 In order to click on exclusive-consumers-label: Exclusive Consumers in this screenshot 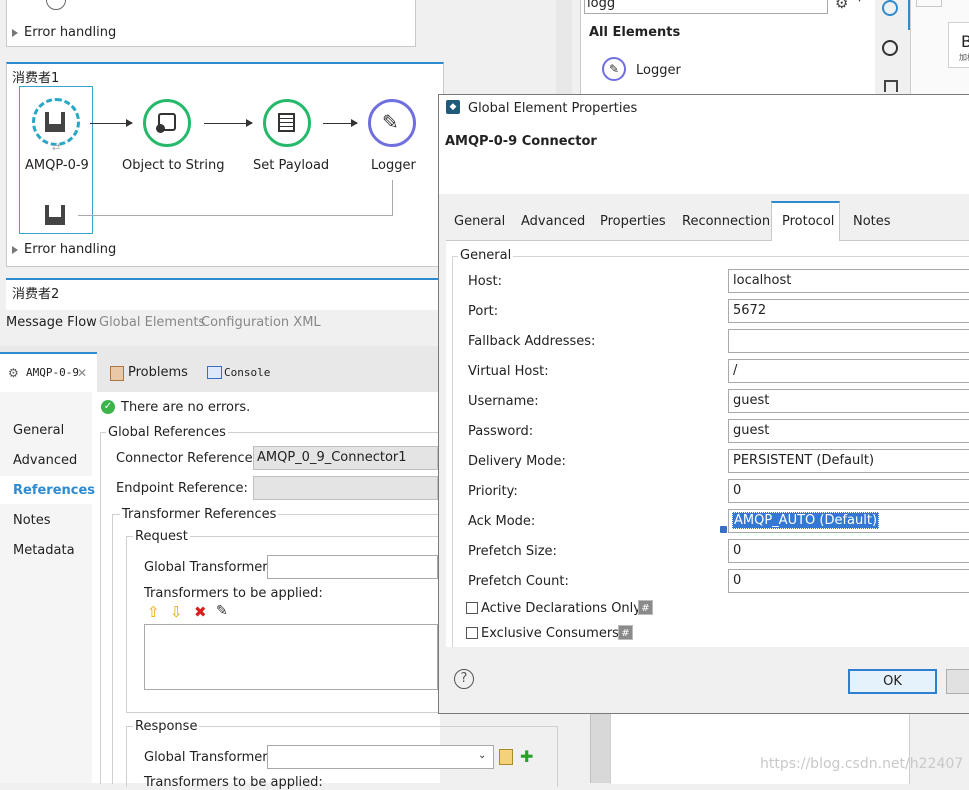, I will do `click(550, 633)`.